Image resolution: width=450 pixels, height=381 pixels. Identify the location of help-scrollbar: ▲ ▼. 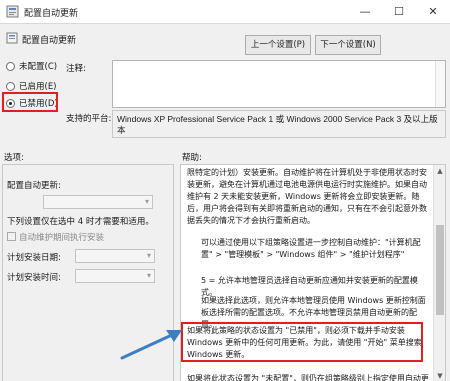
(439, 273).